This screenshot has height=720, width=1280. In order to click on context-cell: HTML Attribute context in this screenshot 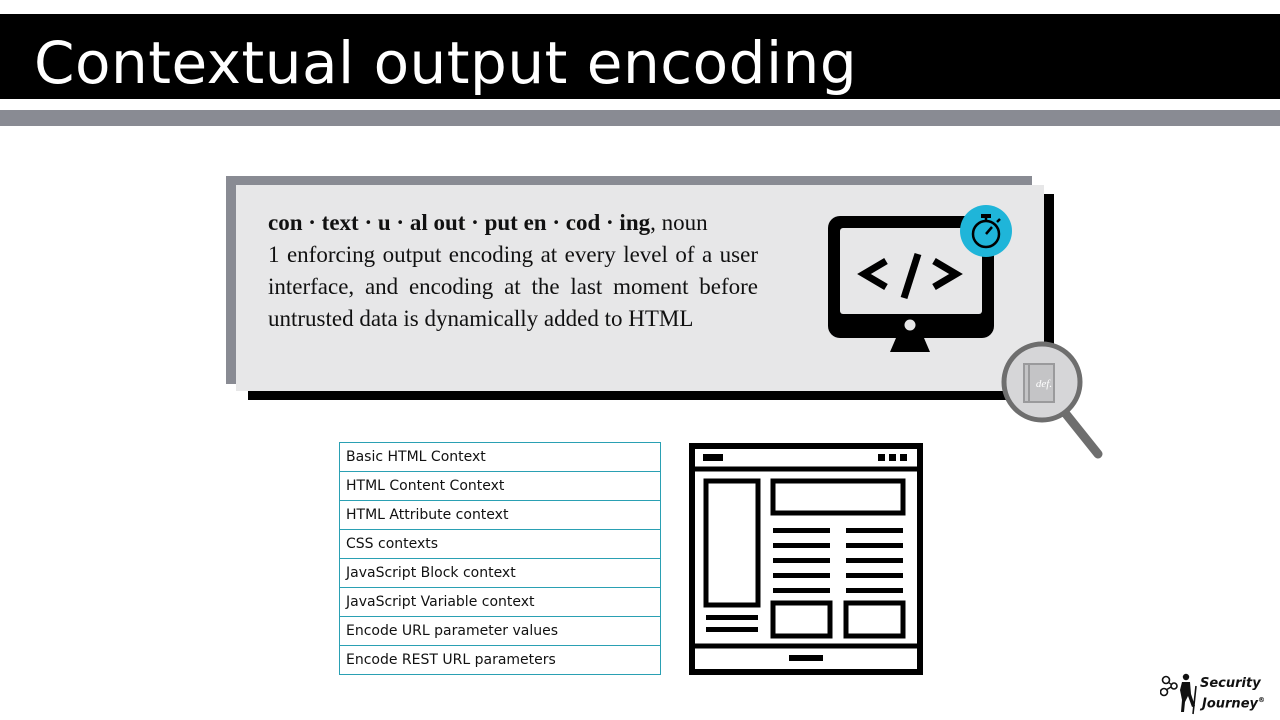, I will do `click(500, 515)`.